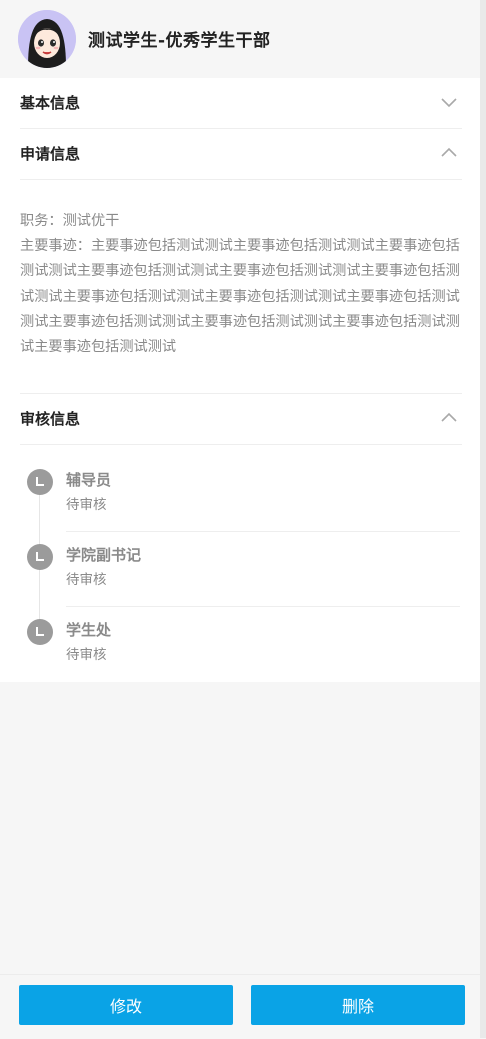 Image resolution: width=486 pixels, height=1039 pixels. I want to click on header: 测试学生-优秀学生干部, so click(240, 39).